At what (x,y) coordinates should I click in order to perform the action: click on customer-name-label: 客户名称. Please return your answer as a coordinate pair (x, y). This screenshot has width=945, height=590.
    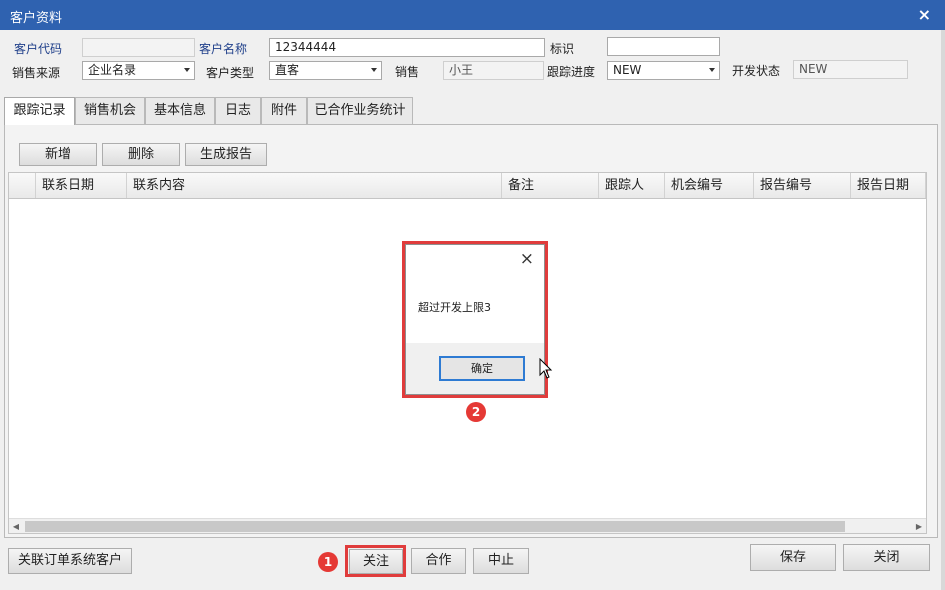
    Looking at the image, I should click on (223, 49).